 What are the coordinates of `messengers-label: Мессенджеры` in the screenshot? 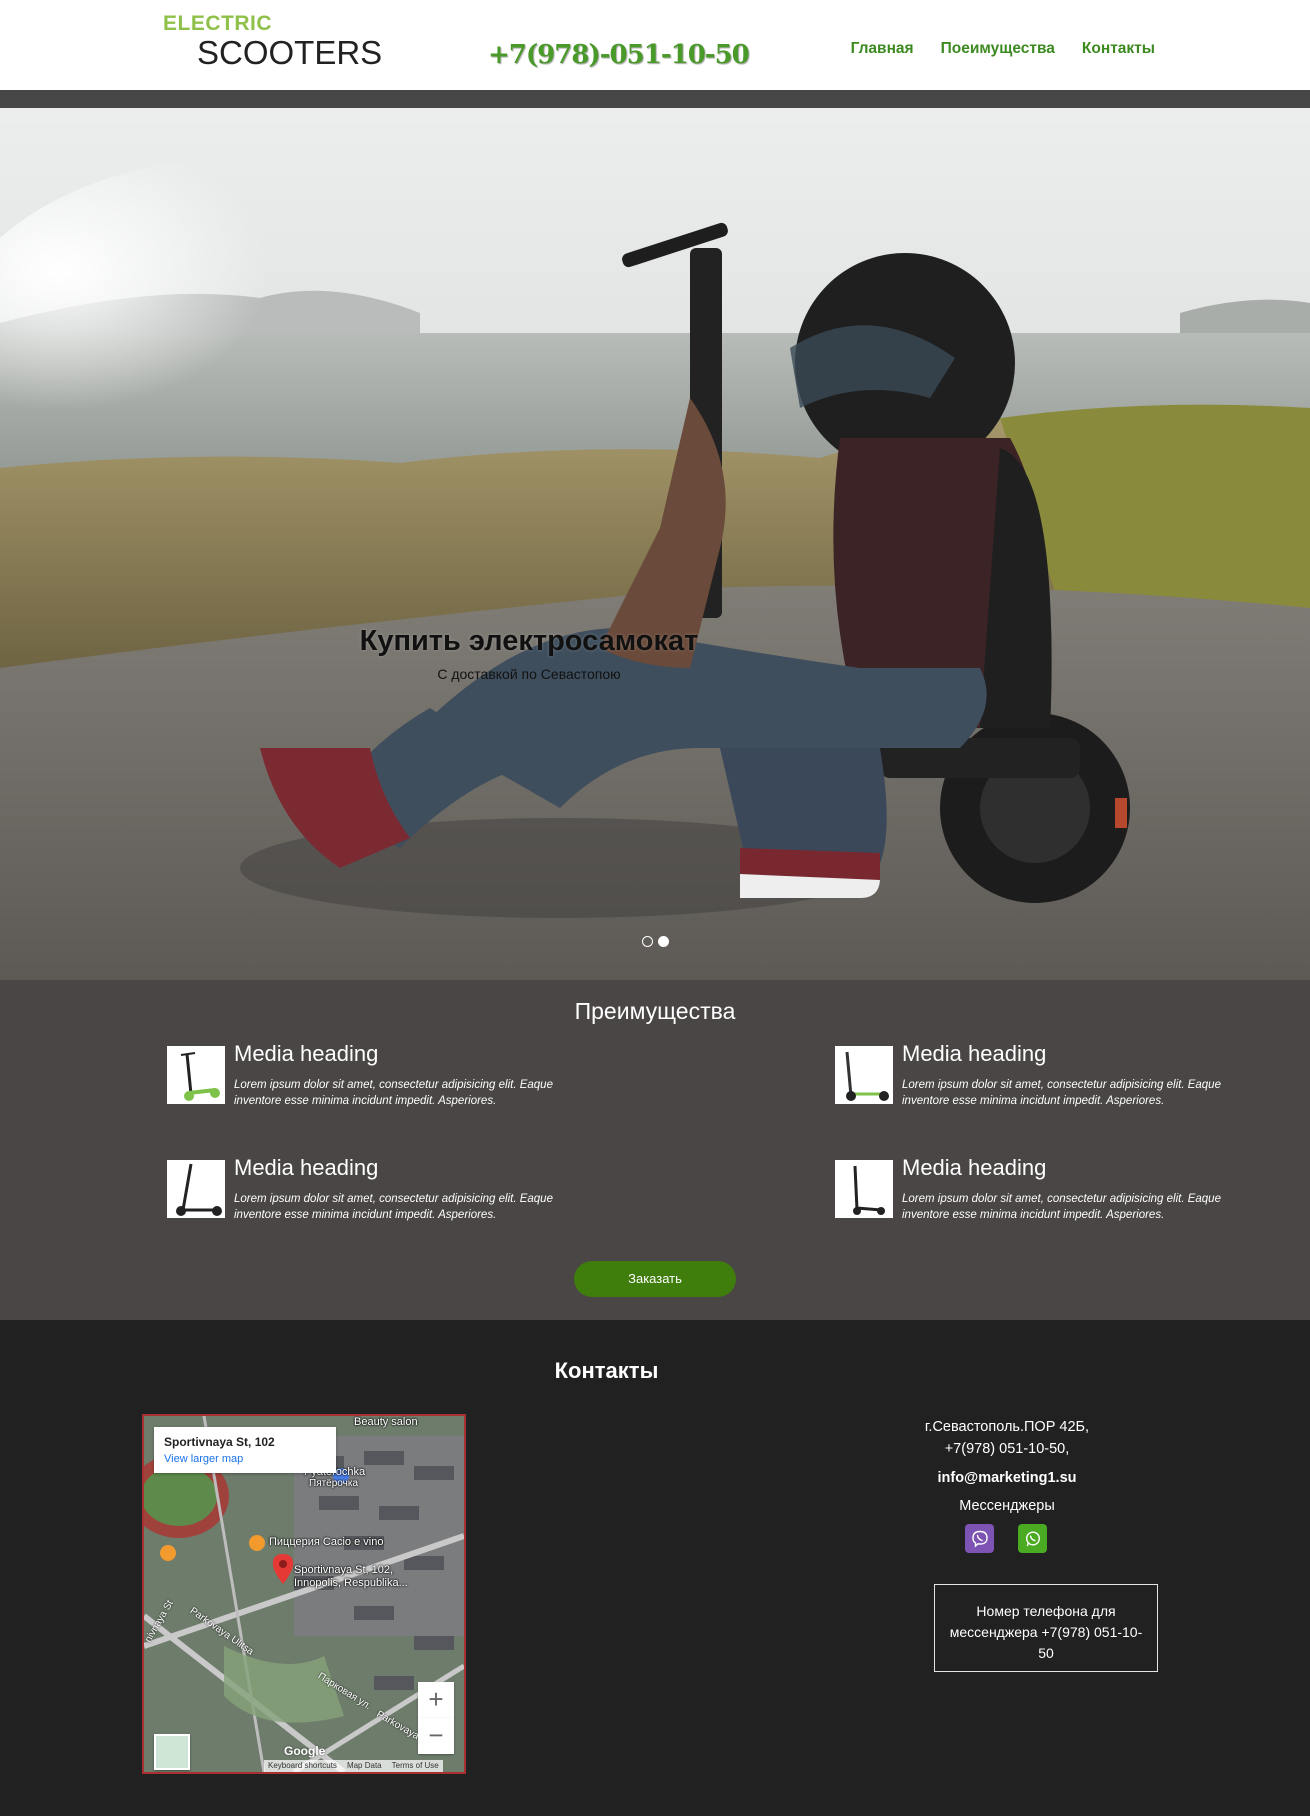 It's located at (1007, 1506).